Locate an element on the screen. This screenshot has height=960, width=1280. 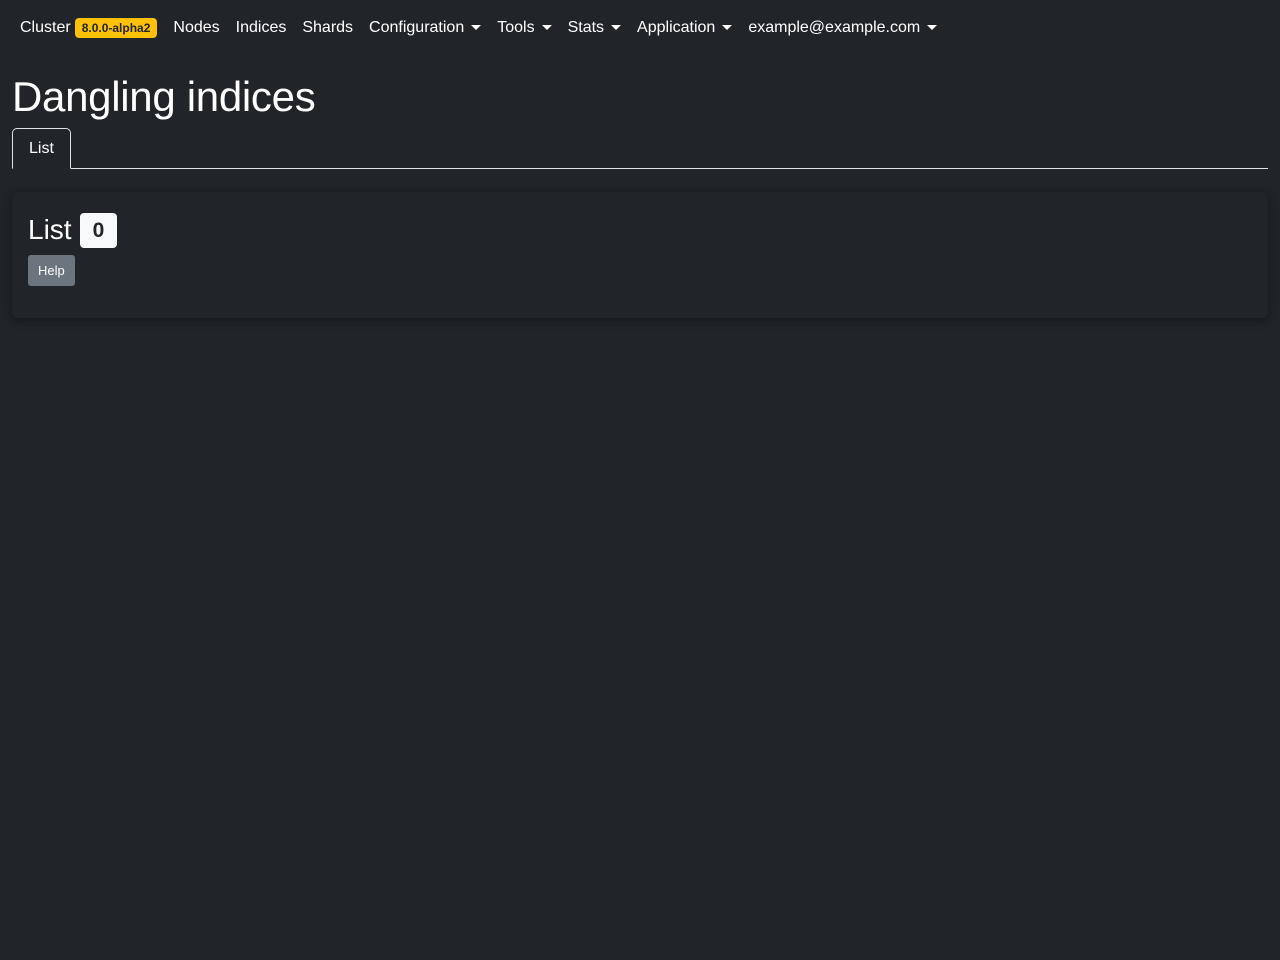
nav-configuration-label: Configuration is located at coordinates (417, 27).